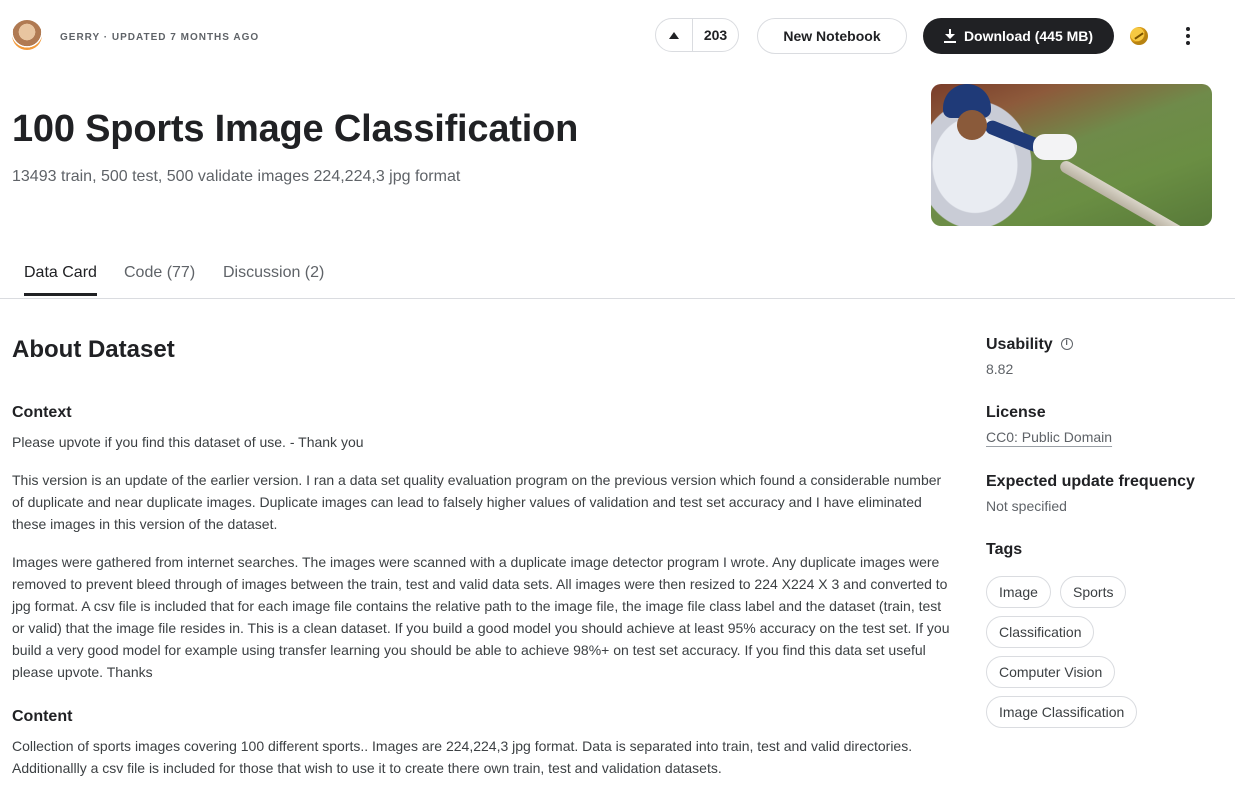  I want to click on medal-icon, so click(1139, 36).